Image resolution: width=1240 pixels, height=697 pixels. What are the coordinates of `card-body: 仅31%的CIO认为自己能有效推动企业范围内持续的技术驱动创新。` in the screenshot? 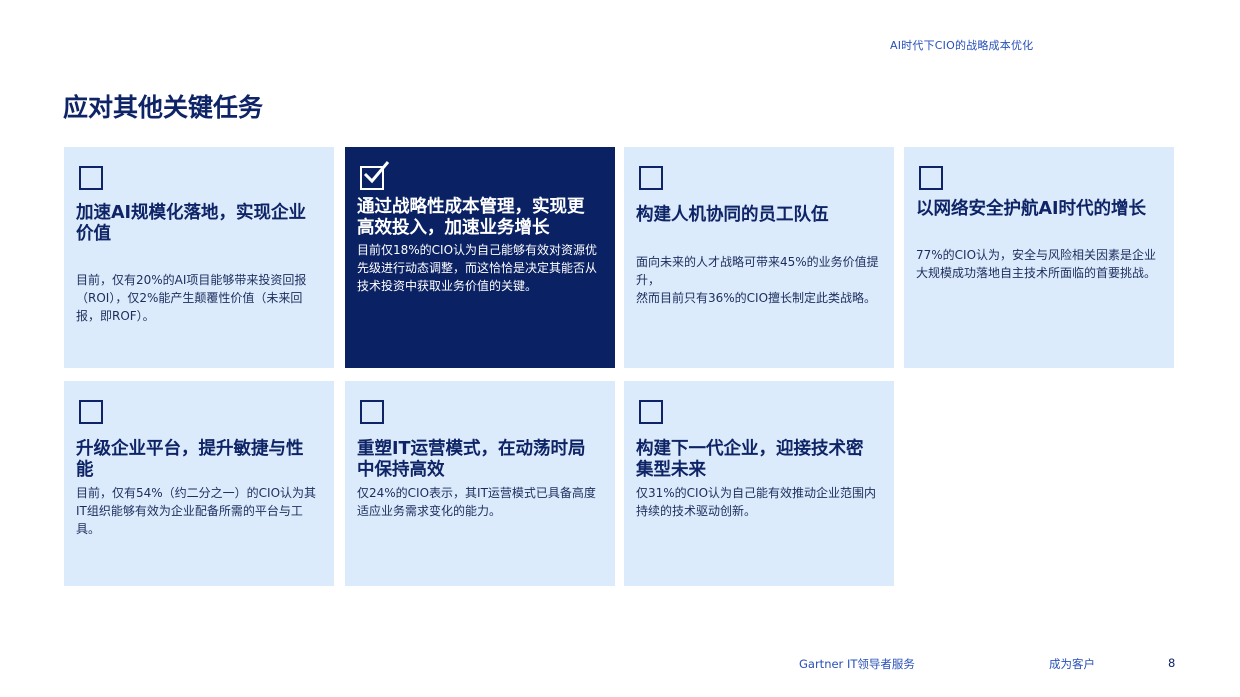 It's located at (756, 502).